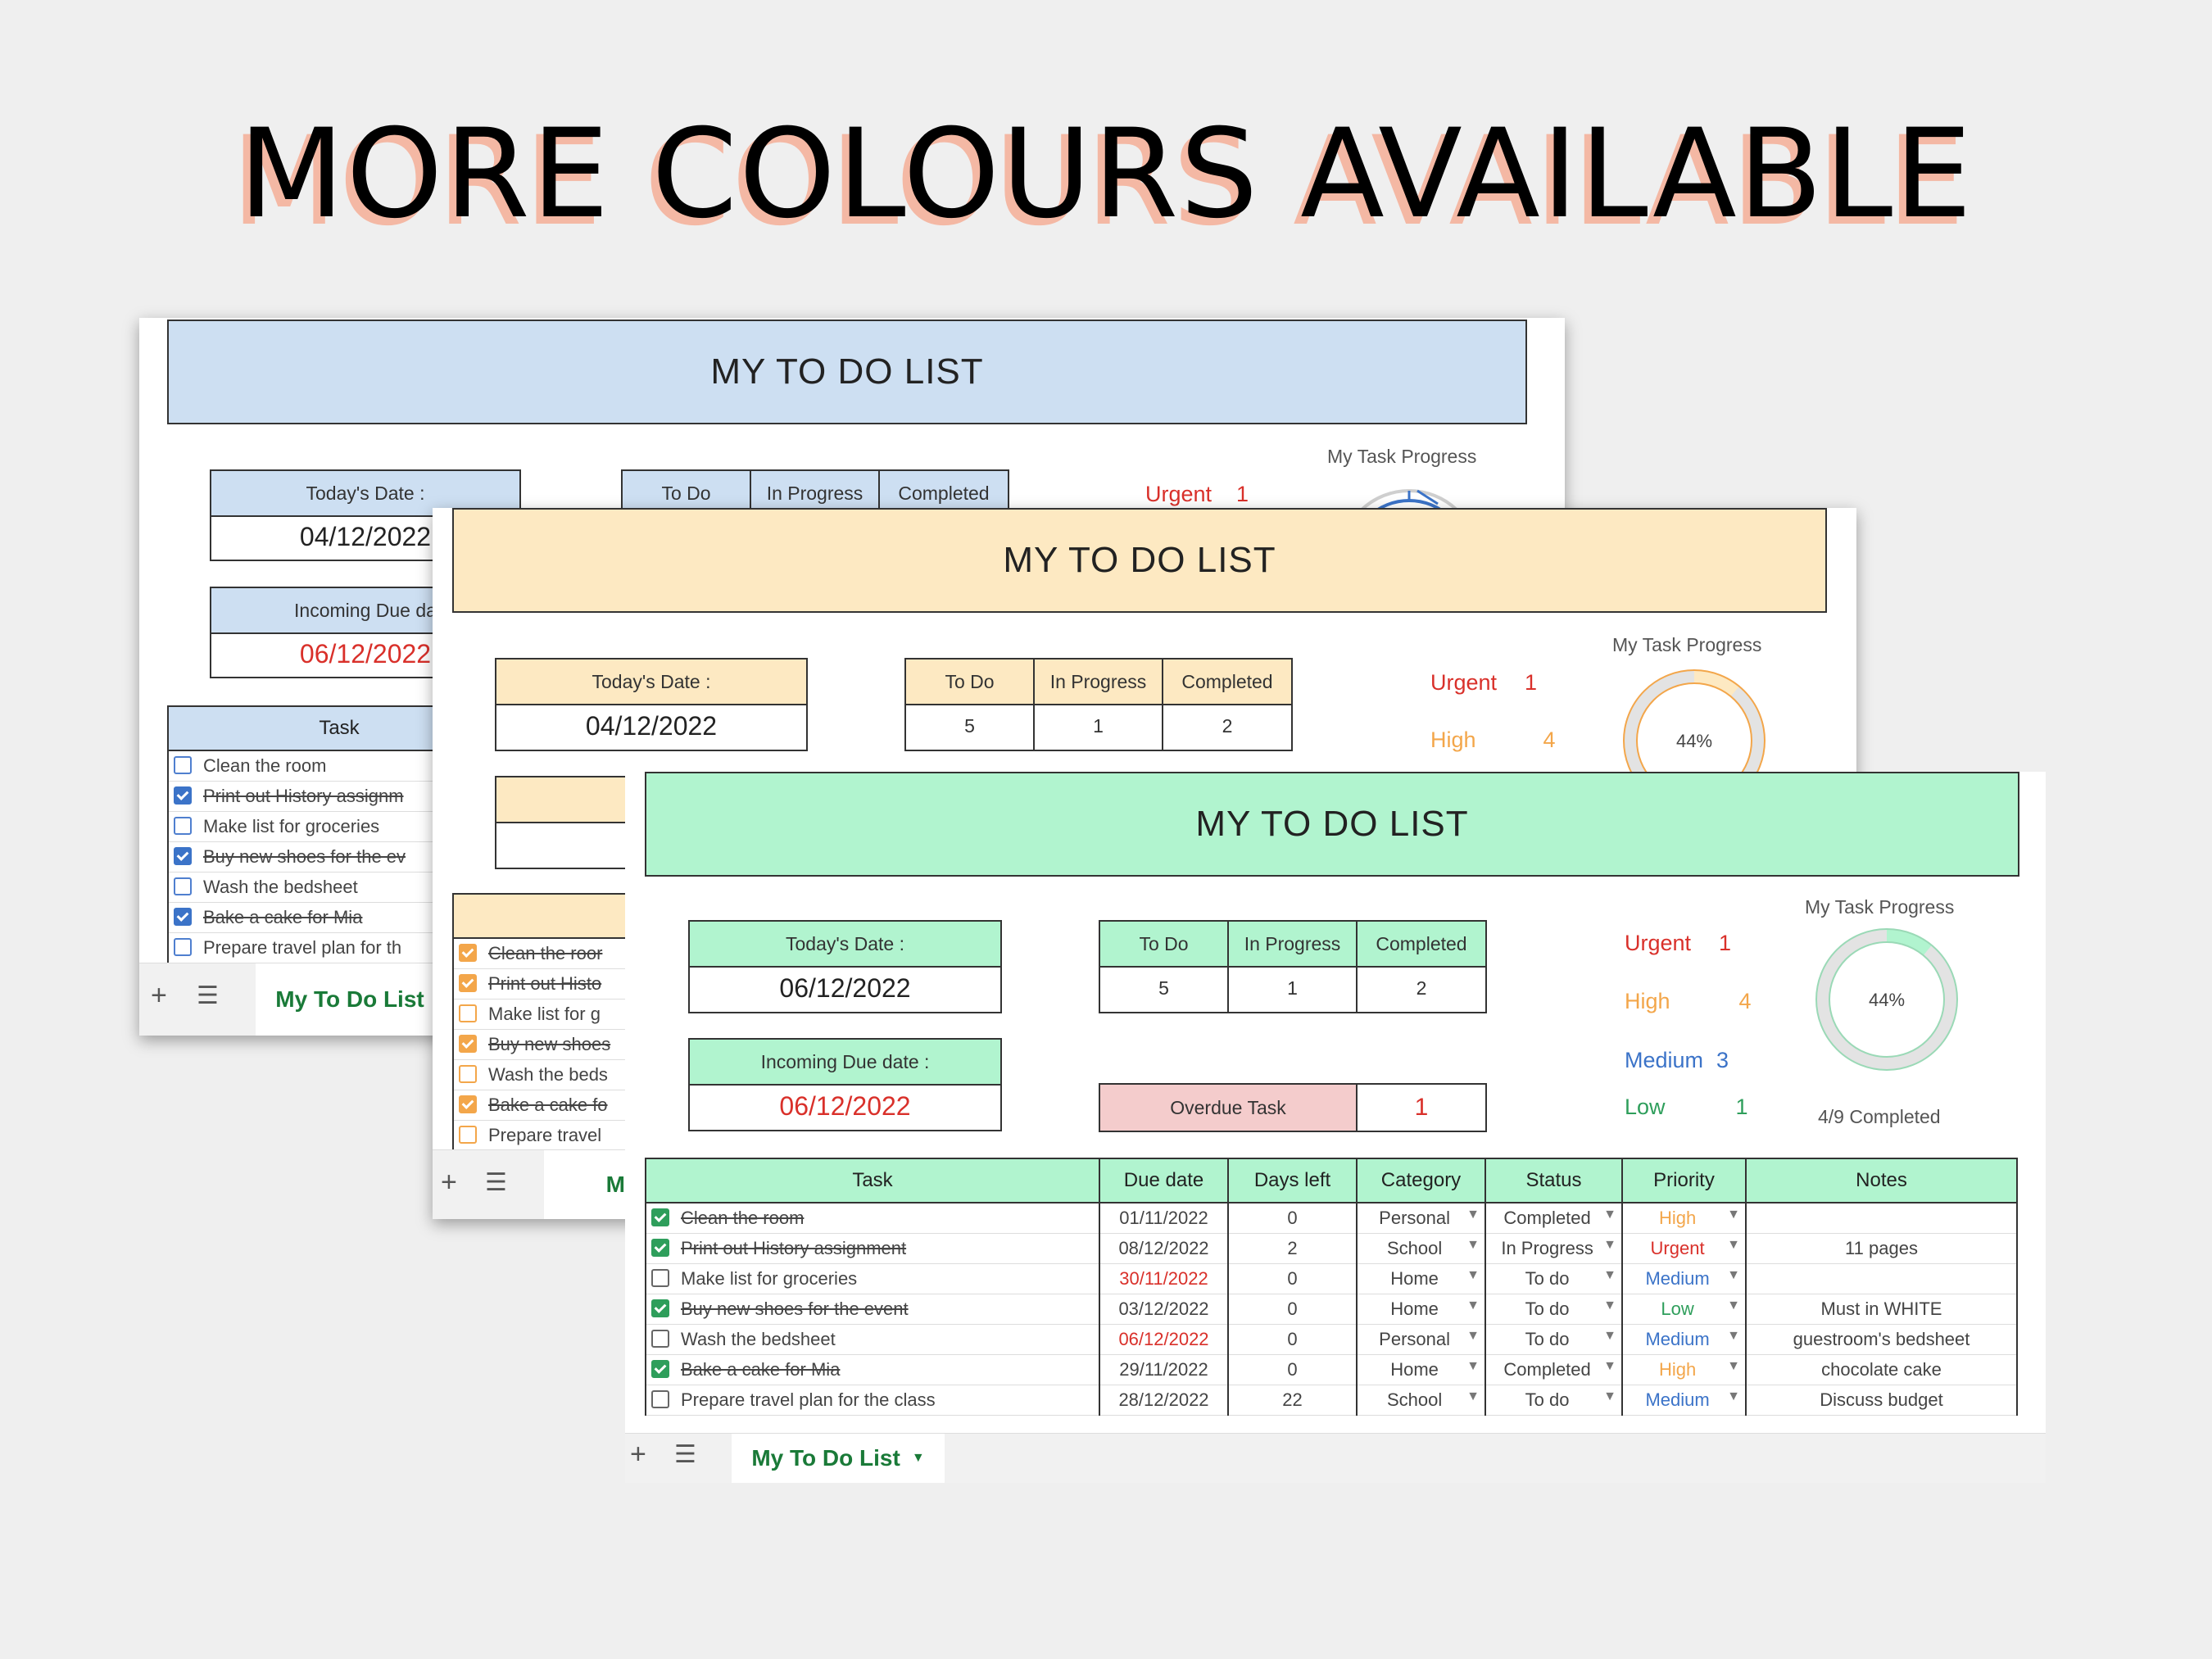  Describe the element at coordinates (838, 1458) in the screenshot. I see `green-sheet-tab: My To Do List ▼` at that location.